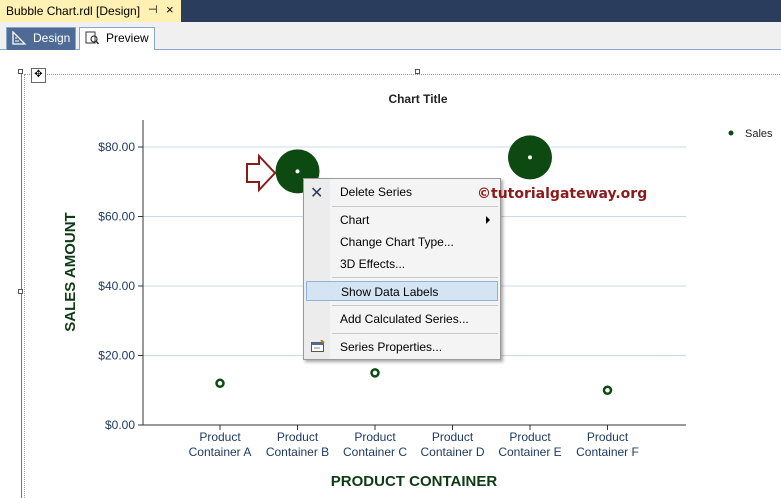 The image size is (781, 498). What do you see at coordinates (402, 220) in the screenshot?
I see `menu-item-chart: Chart` at bounding box center [402, 220].